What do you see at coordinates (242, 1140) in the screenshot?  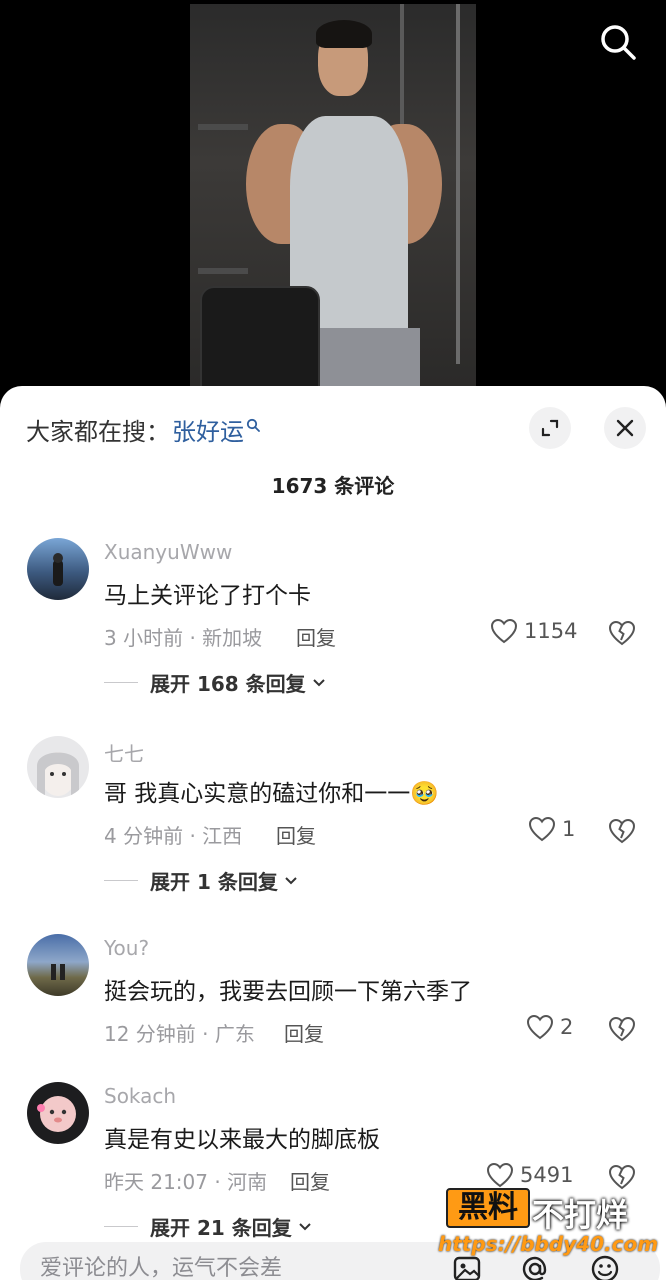 I see `comment-text: 真是有史以来最大的脚底板` at bounding box center [242, 1140].